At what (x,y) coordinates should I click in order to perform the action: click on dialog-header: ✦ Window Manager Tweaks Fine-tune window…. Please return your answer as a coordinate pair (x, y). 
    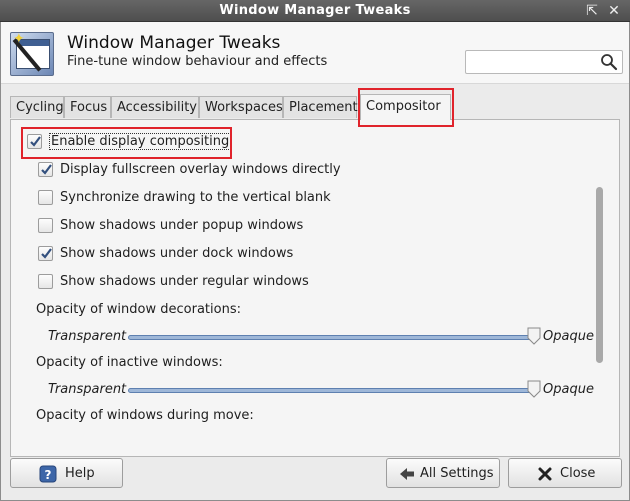
    Looking at the image, I should click on (315, 53).